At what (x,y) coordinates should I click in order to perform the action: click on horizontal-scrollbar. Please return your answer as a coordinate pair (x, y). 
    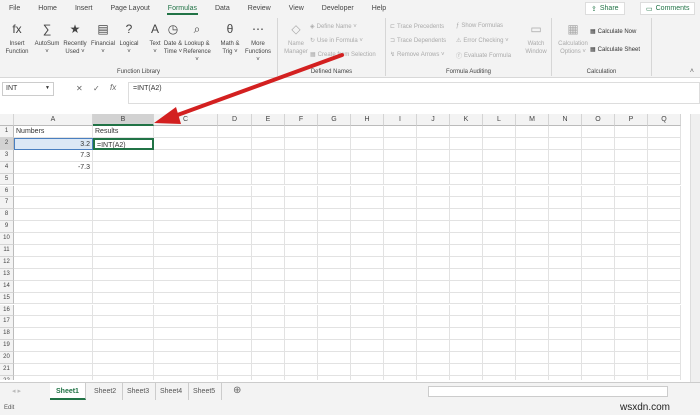
    Looking at the image, I should click on (548, 391).